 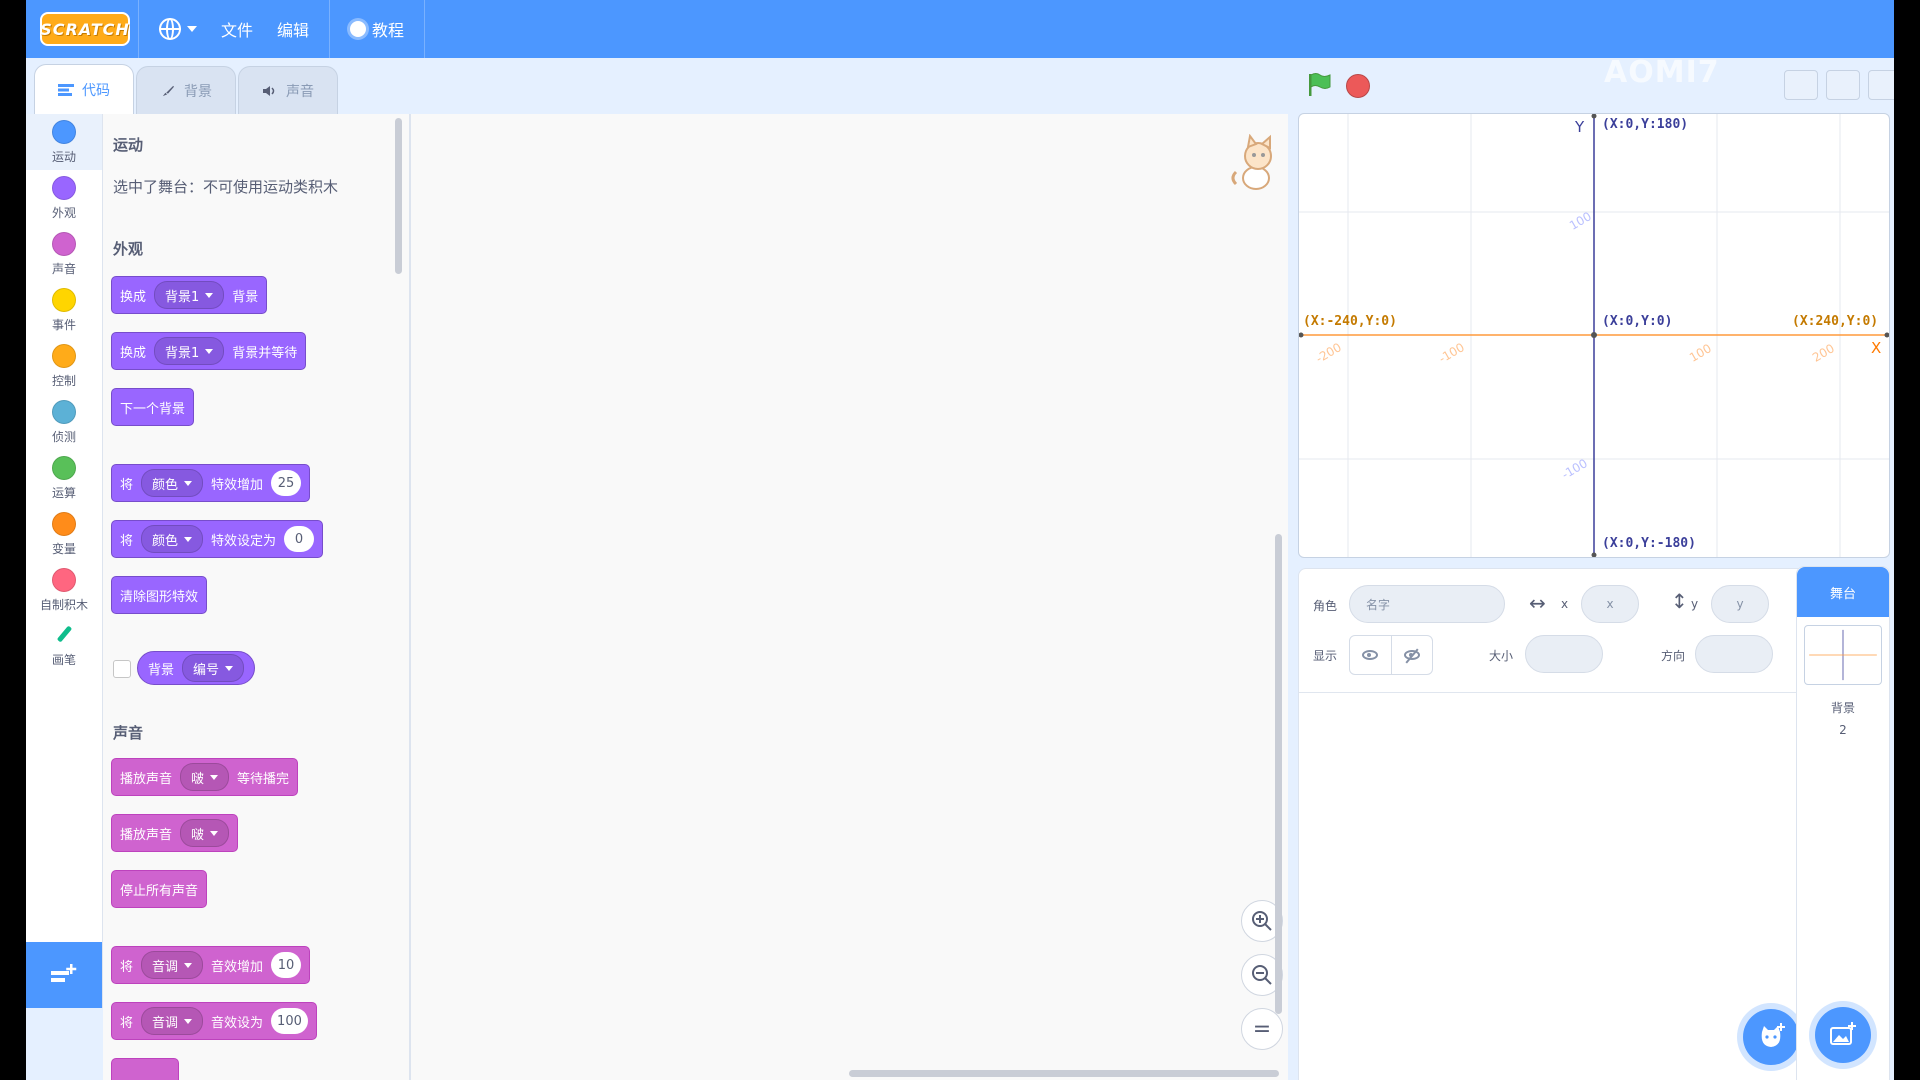 I want to click on category-variables: 变量, so click(x=64, y=534).